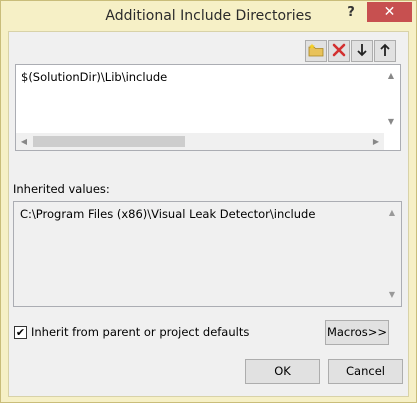 The image size is (417, 403). What do you see at coordinates (109, 141) in the screenshot?
I see `horizontal-scroll-thumb` at bounding box center [109, 141].